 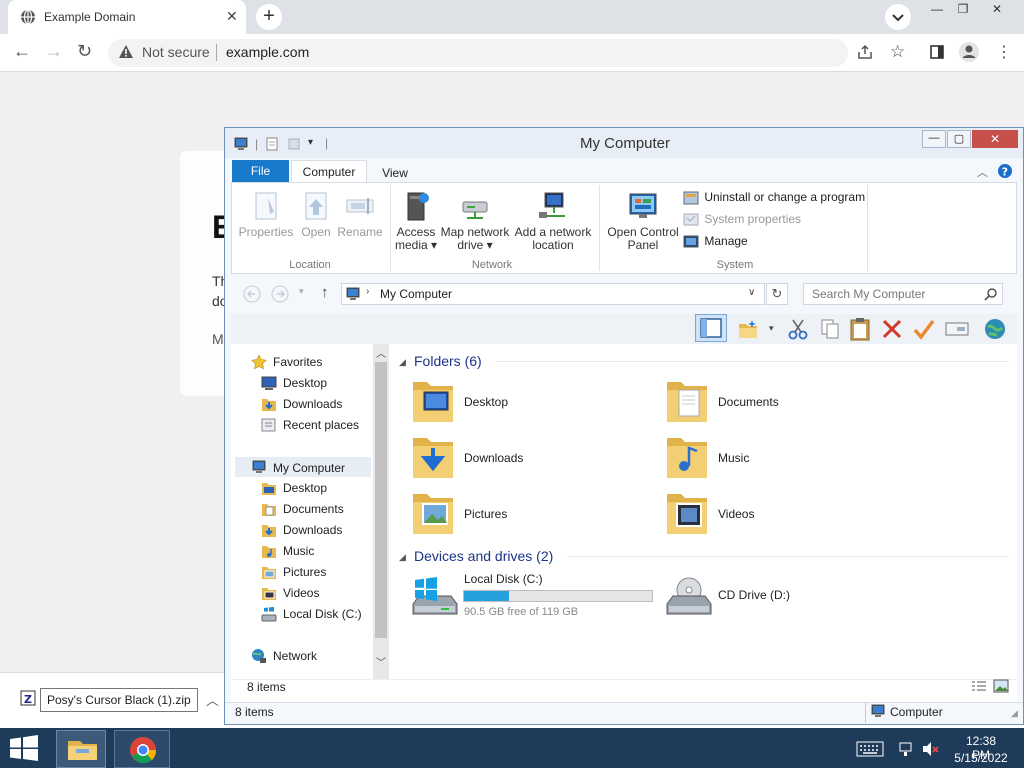 What do you see at coordinates (771, 328) in the screenshot?
I see `new-folder-dropdown-icon: ▾` at bounding box center [771, 328].